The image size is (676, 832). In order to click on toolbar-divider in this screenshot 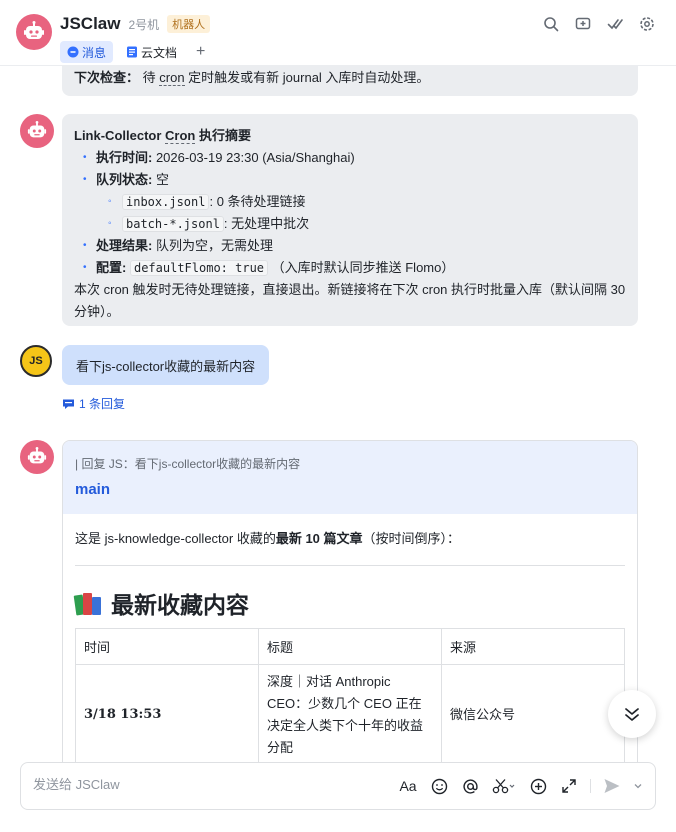, I will do `click(590, 786)`.